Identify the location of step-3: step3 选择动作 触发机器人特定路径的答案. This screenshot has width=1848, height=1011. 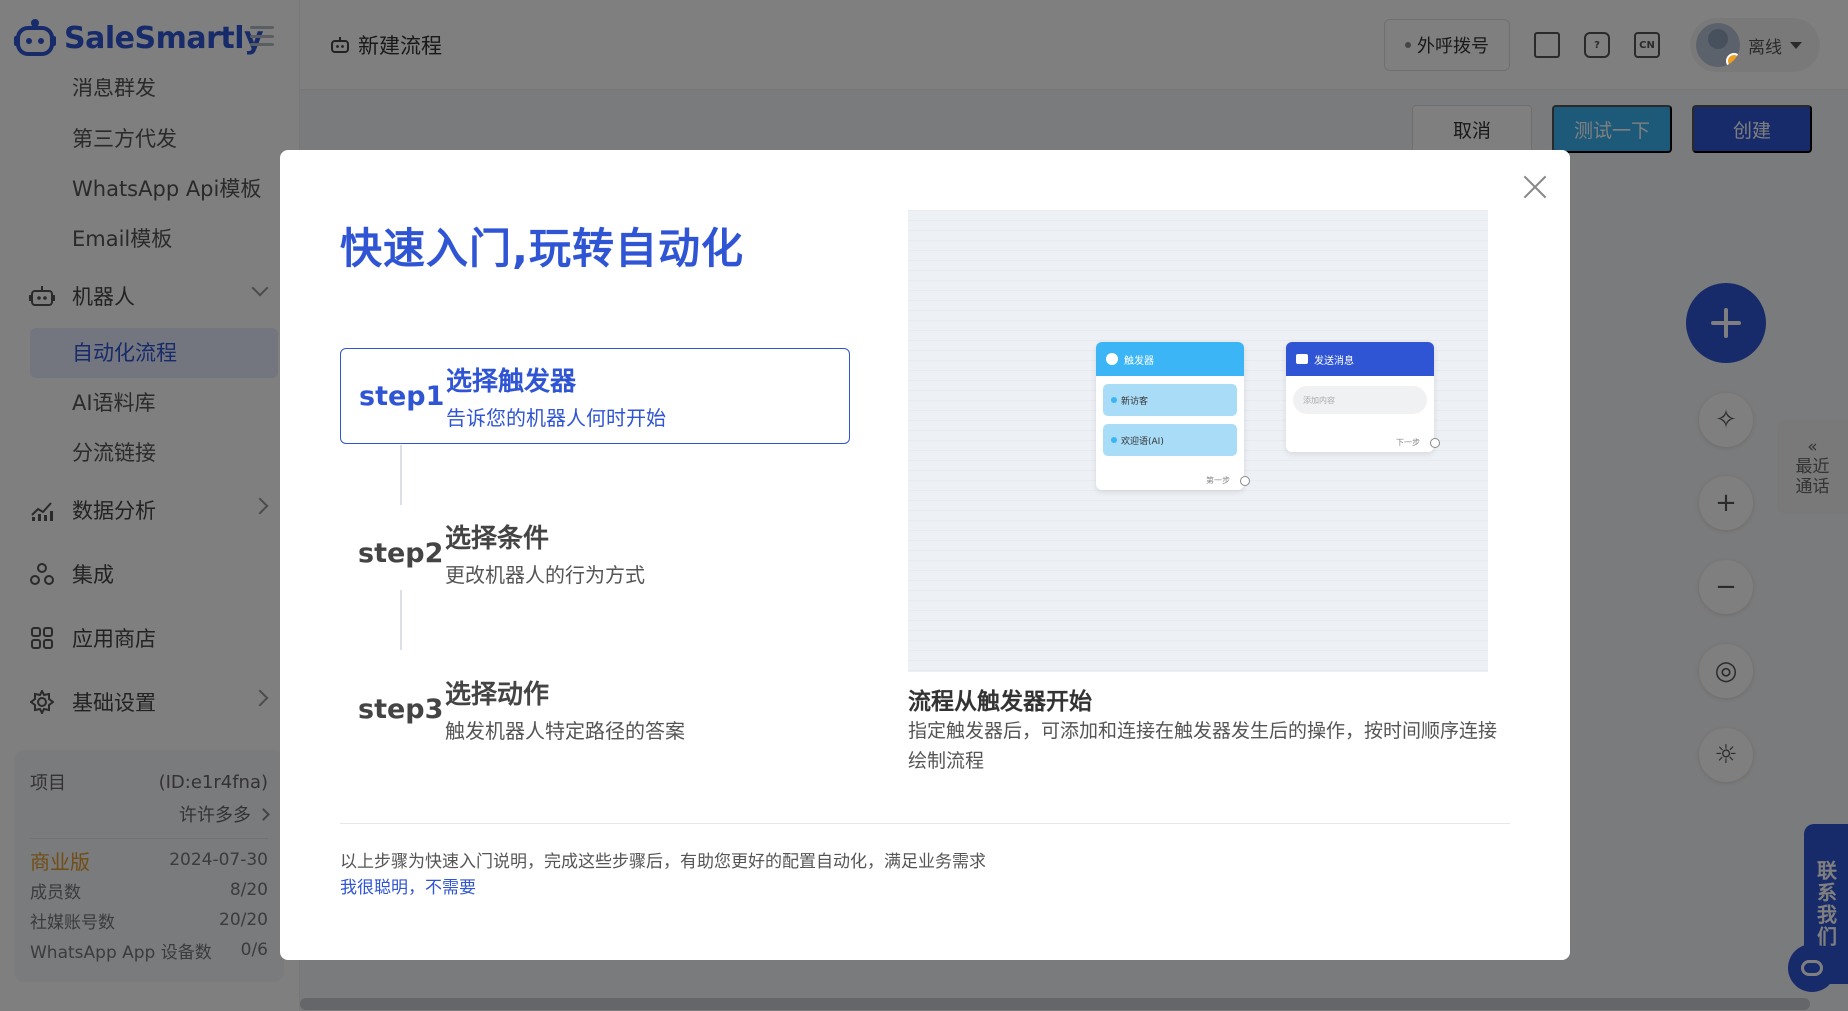
(595, 709).